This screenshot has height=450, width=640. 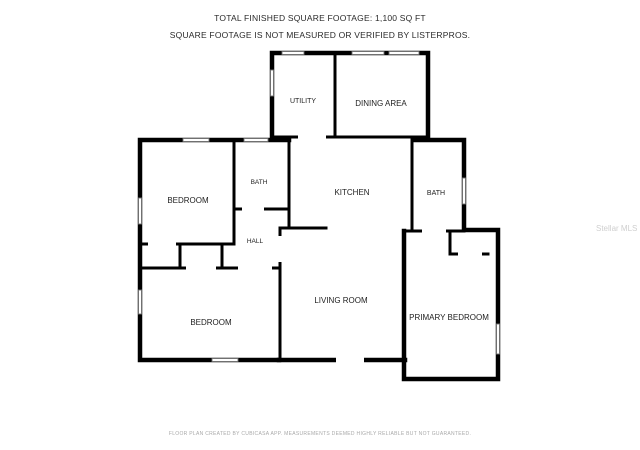 I want to click on room-label-primary-bedroom: PRIMARY BEDROOM, so click(x=449, y=317).